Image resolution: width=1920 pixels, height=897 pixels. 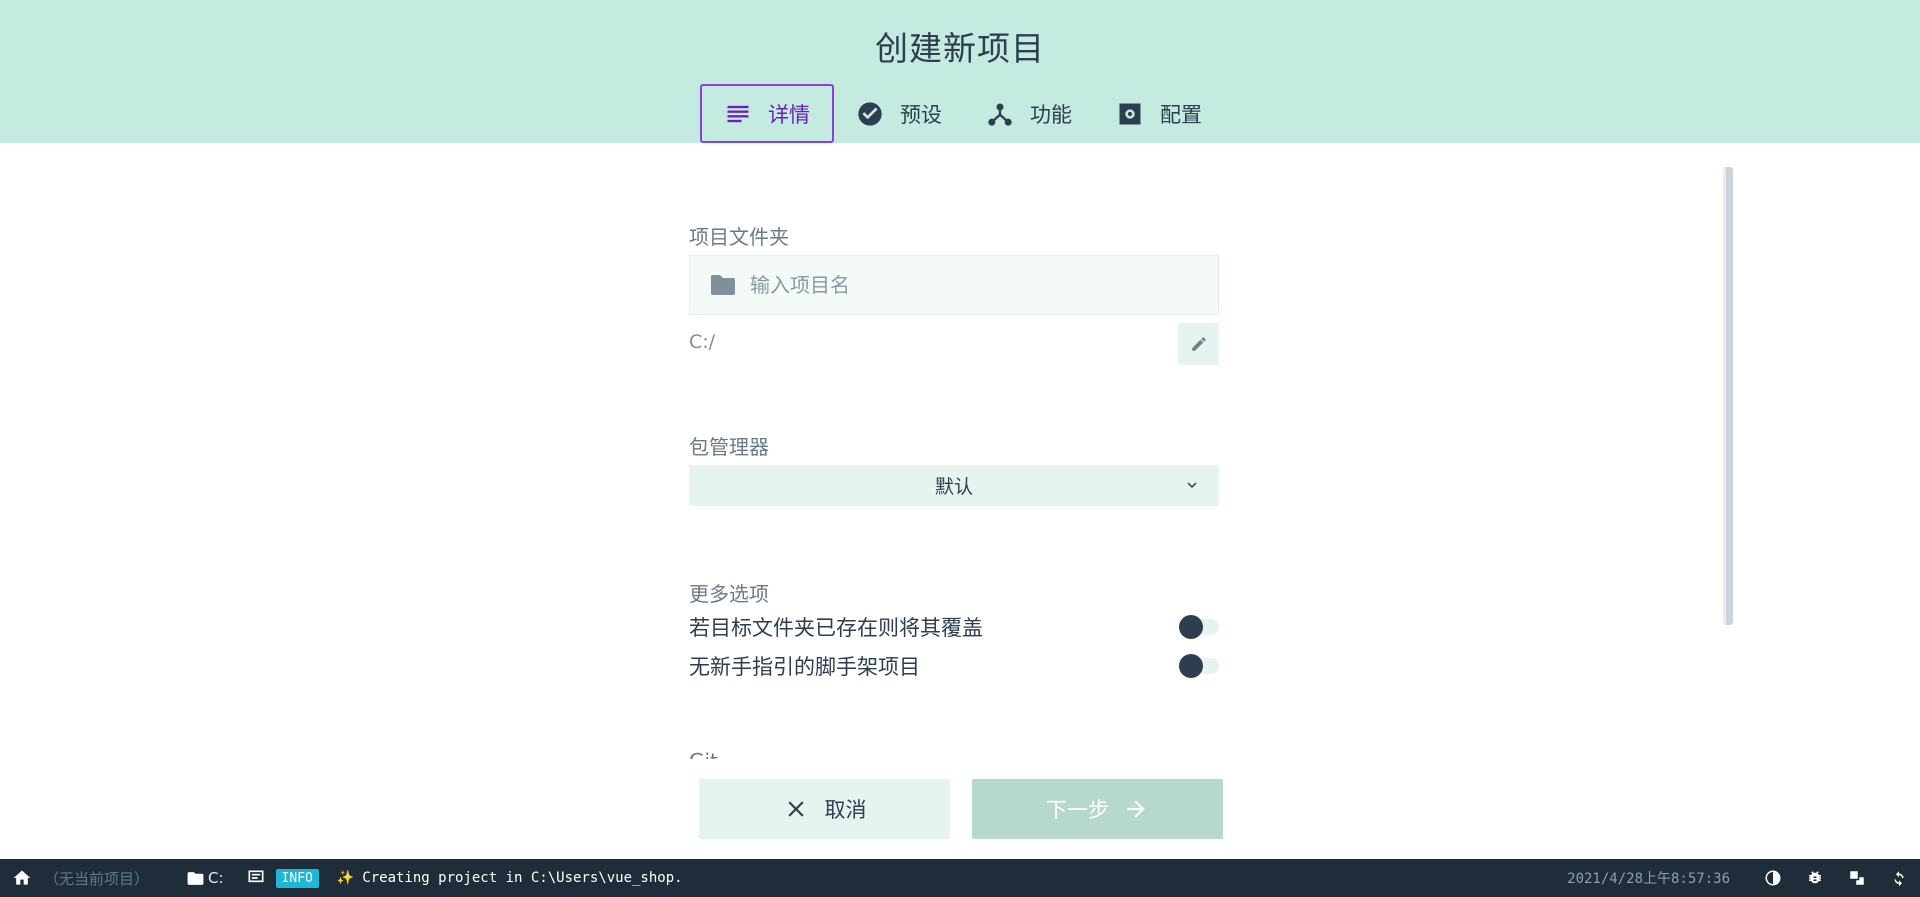 What do you see at coordinates (921, 114) in the screenshot?
I see `tab-label: 预设` at bounding box center [921, 114].